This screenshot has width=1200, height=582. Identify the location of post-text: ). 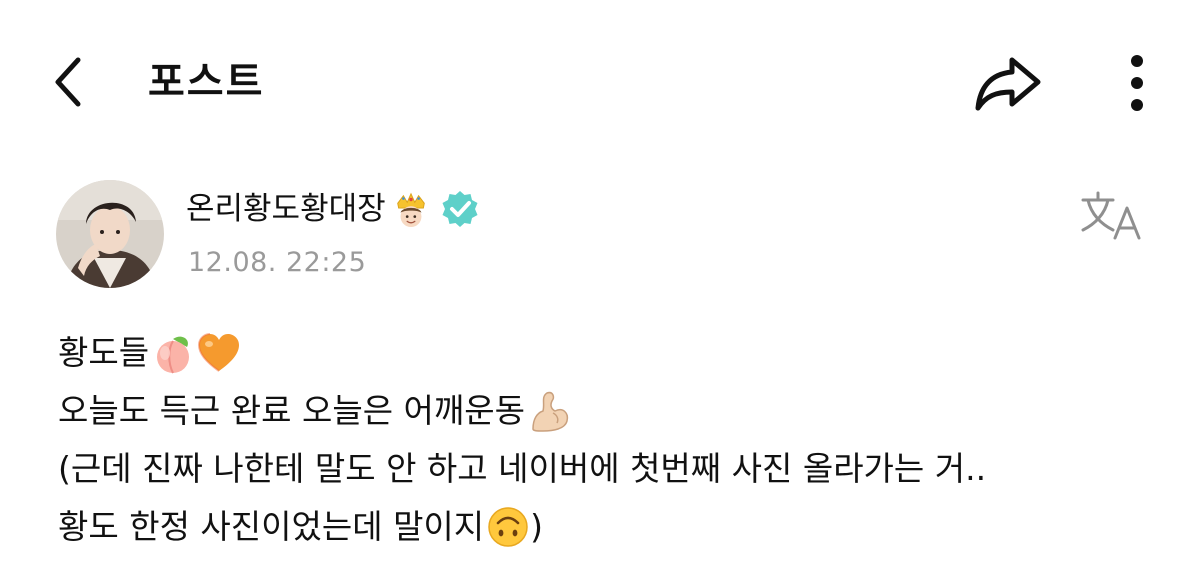
(537, 526).